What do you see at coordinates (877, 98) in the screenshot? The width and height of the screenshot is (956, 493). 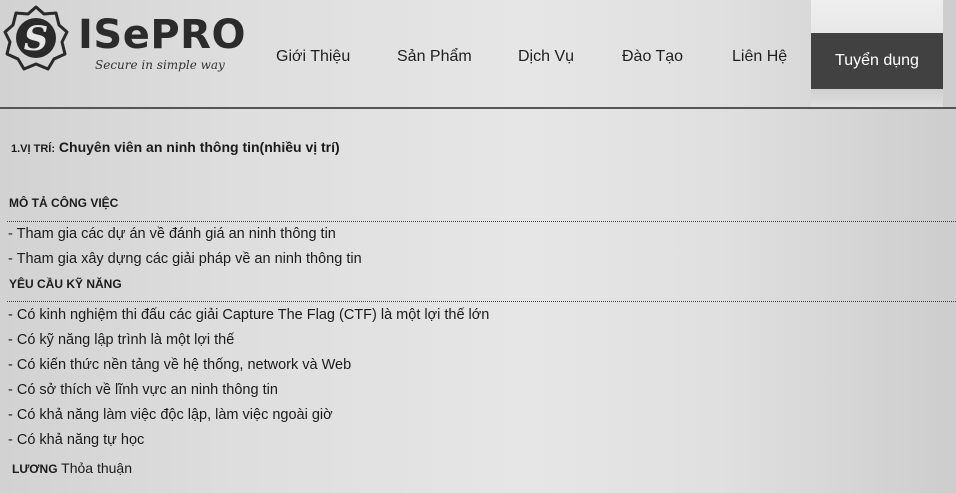 I see `nav-active-shadow` at bounding box center [877, 98].